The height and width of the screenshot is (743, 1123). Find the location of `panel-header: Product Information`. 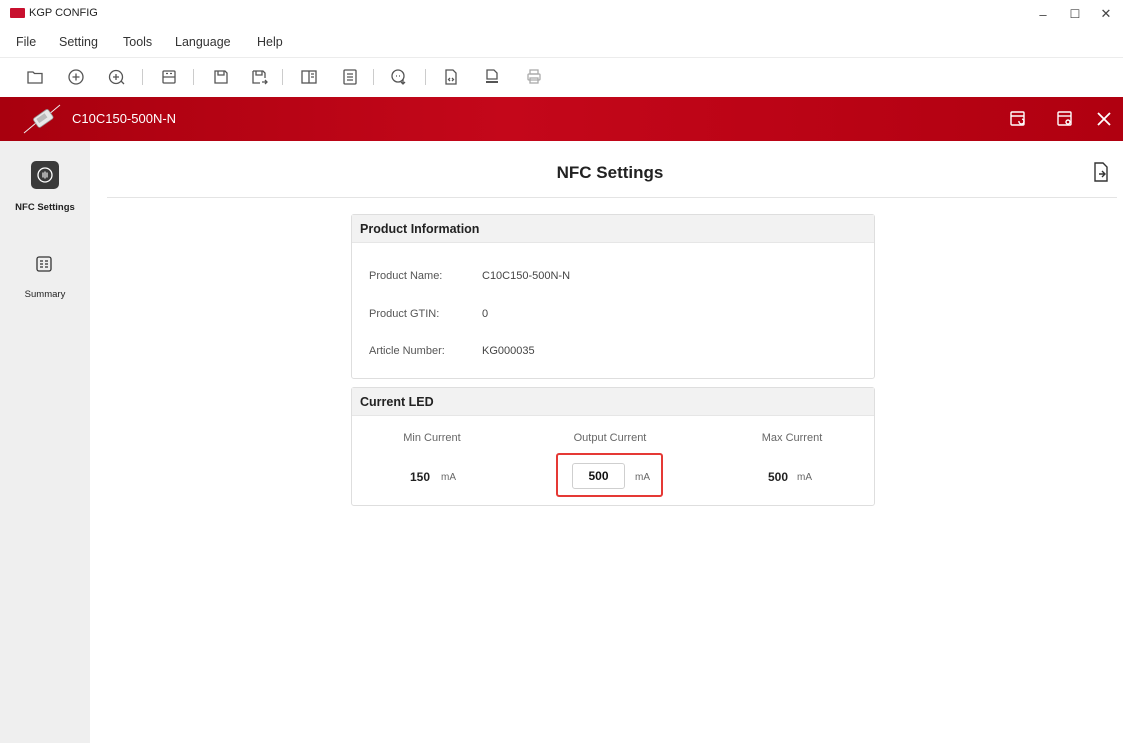

panel-header: Product Information is located at coordinates (613, 229).